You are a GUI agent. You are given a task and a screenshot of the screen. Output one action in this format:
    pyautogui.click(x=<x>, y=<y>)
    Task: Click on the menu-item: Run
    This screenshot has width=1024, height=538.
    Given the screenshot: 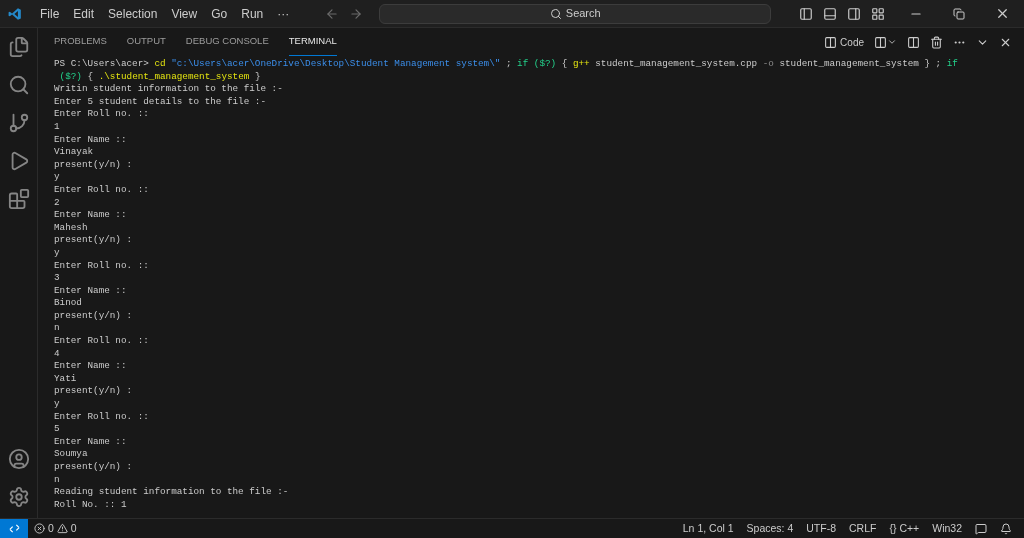 What is the action you would take?
    pyautogui.click(x=252, y=13)
    